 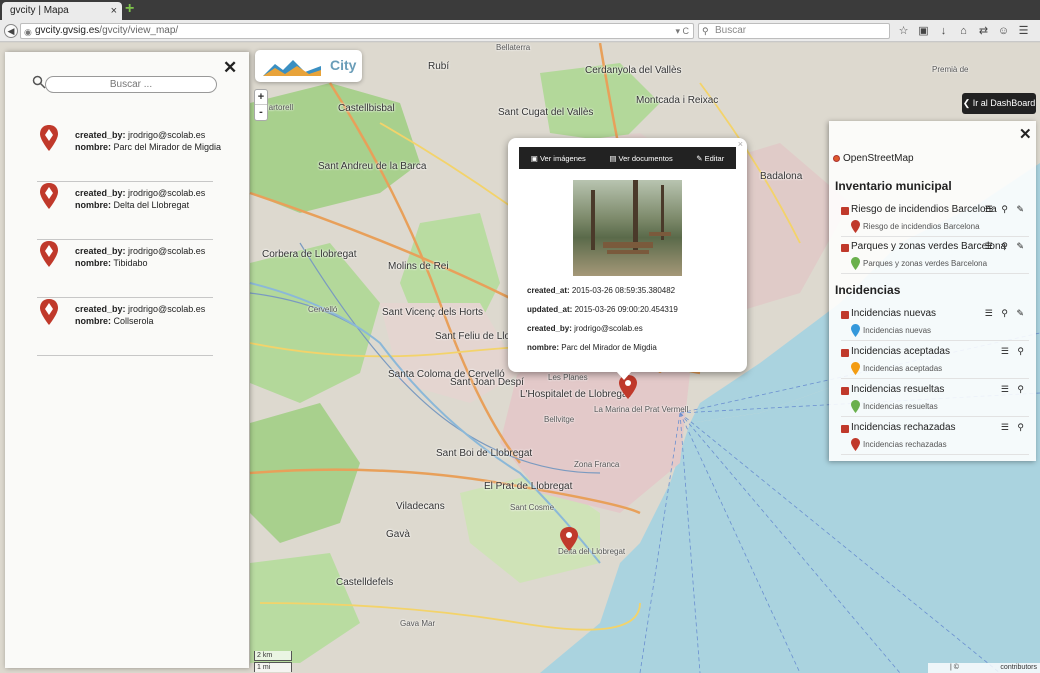 What do you see at coordinates (487, 382) in the screenshot?
I see `map-label: Sant Joan Despí` at bounding box center [487, 382].